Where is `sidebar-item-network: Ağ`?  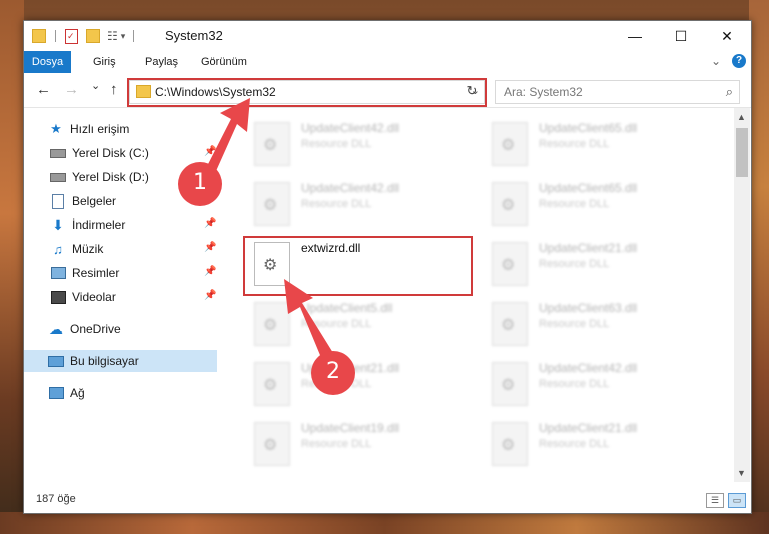 sidebar-item-network: Ağ is located at coordinates (120, 393).